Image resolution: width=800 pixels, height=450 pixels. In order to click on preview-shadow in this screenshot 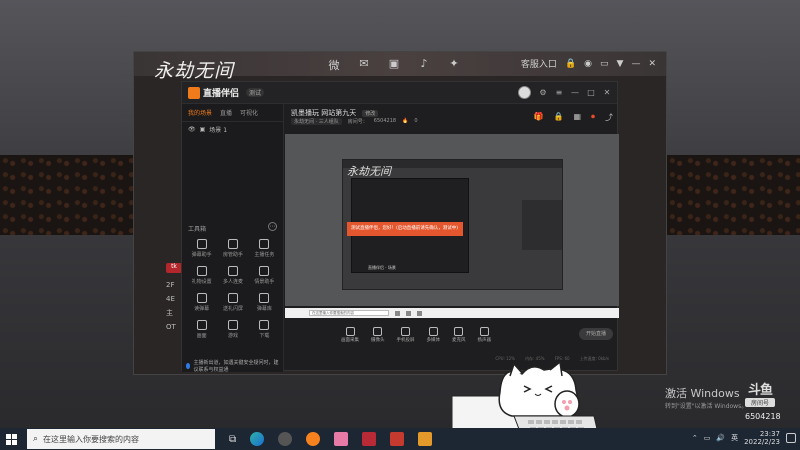, I will do `click(542, 225)`.